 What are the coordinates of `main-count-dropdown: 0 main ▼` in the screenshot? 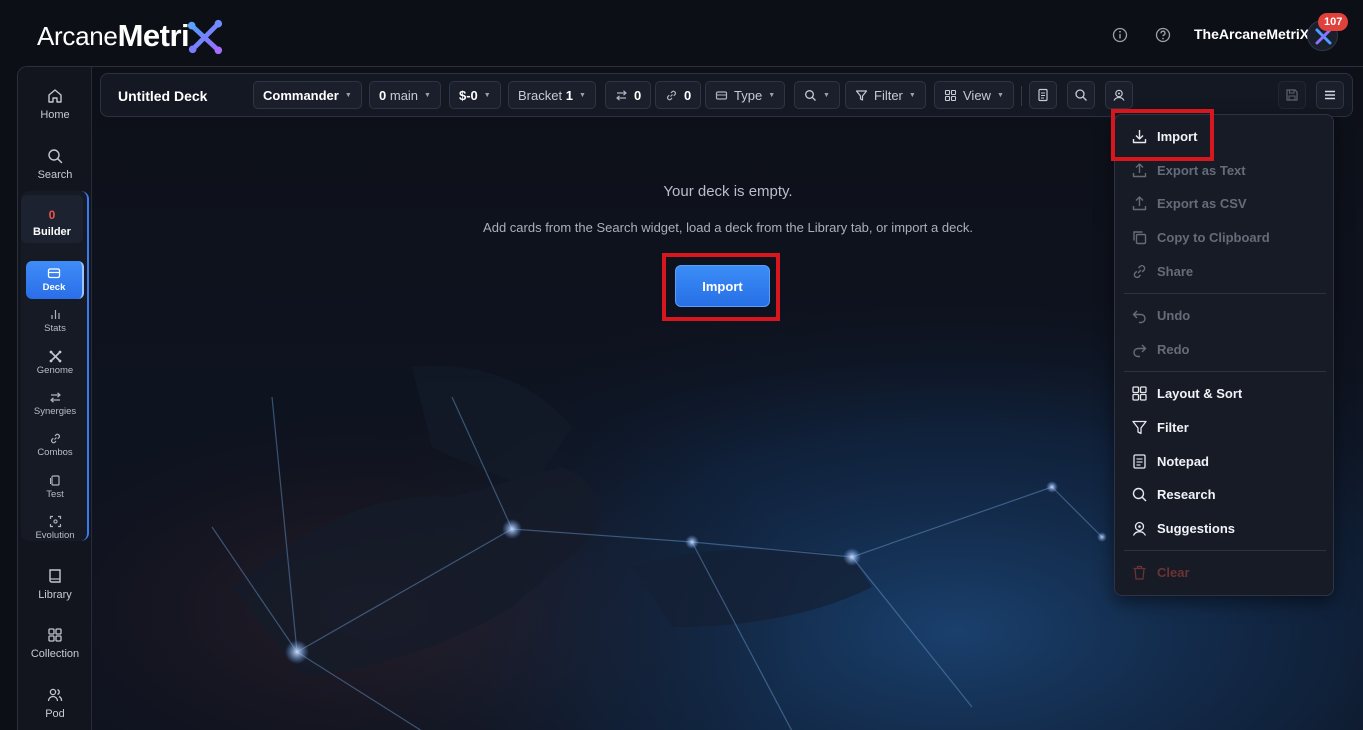 It's located at (405, 95).